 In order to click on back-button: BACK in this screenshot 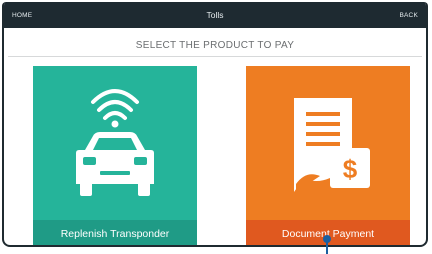, I will do `click(408, 15)`.